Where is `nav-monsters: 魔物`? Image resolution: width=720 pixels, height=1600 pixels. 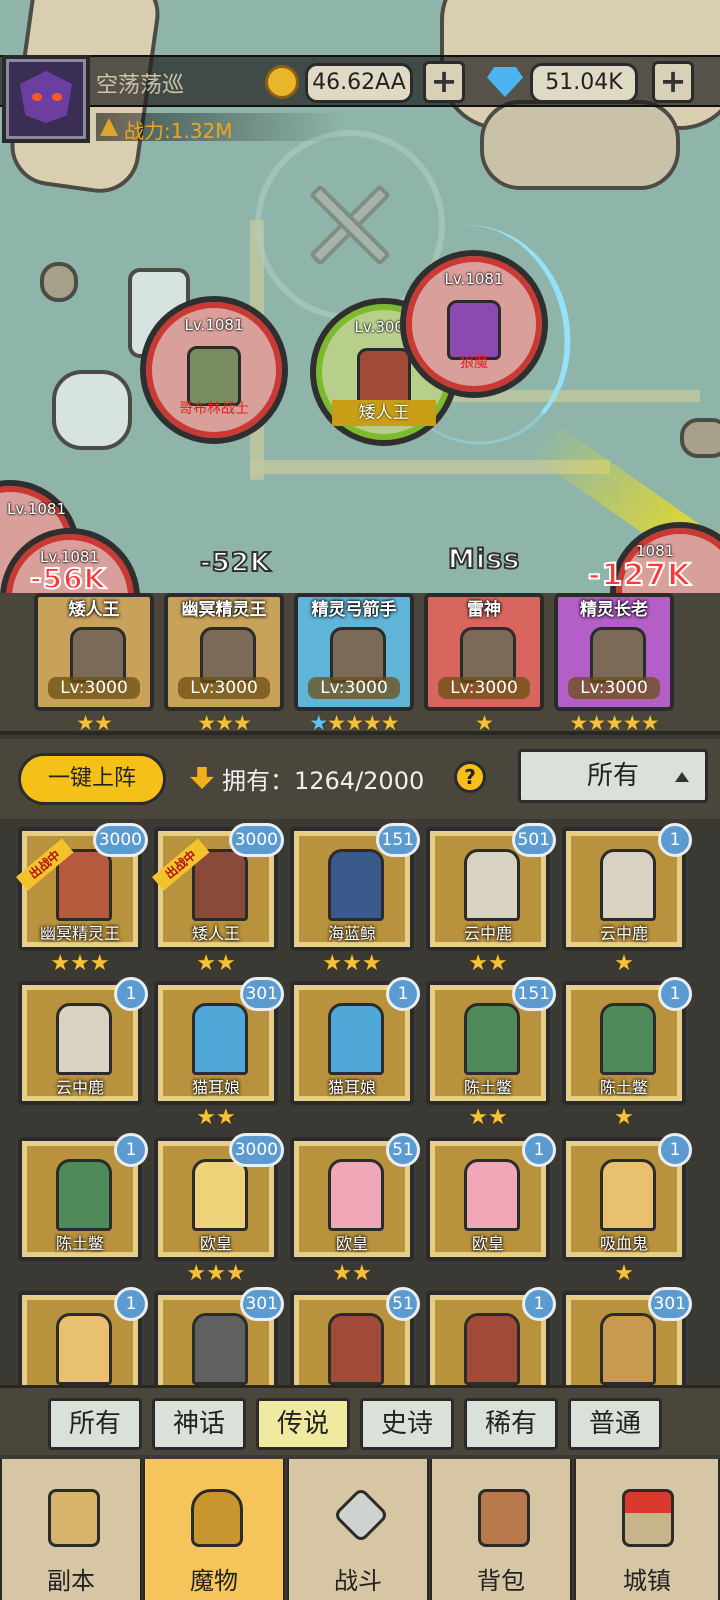
nav-monsters: 魔物 is located at coordinates (214, 1529).